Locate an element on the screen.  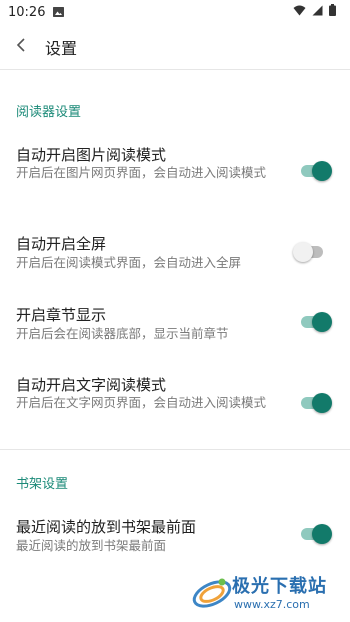
setting-subtitle: 最近阅读的放到书架最前面 is located at coordinates (91, 545).